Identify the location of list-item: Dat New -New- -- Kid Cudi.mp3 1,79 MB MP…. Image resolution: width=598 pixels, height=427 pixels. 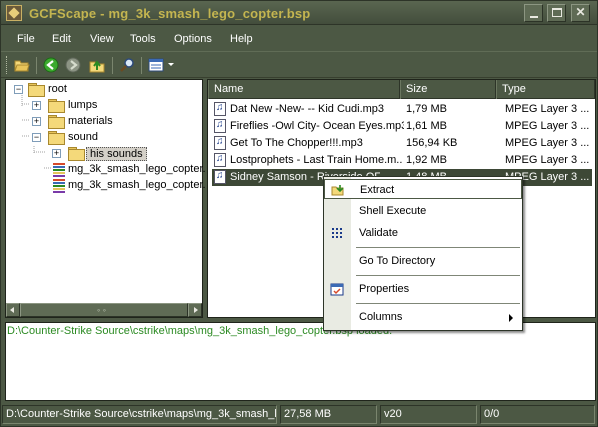
(402, 109).